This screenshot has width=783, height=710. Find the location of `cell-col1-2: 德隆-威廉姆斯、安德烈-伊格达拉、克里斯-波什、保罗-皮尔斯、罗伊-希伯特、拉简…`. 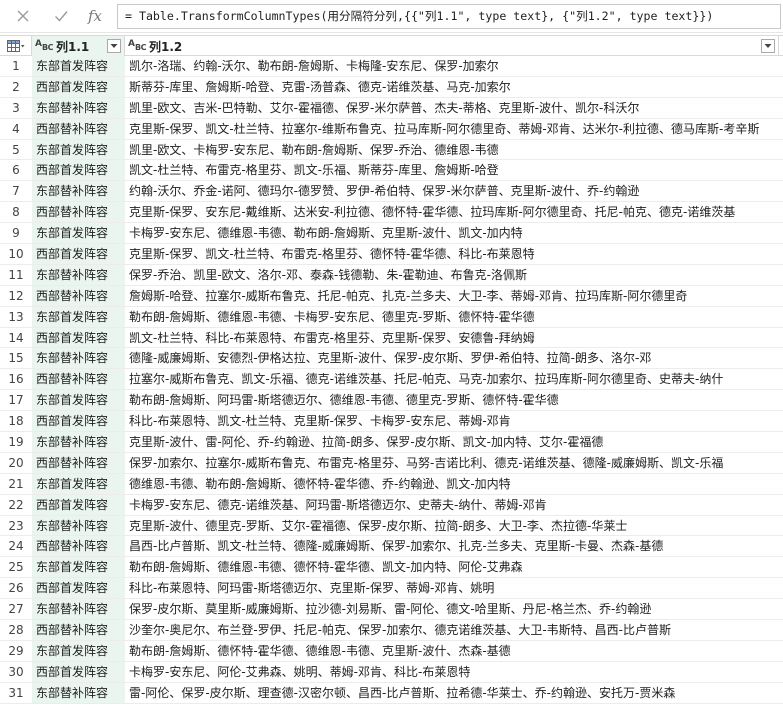

cell-col1-2: 德隆-威廉姆斯、安德烈-伊格达拉、克里斯-波什、保罗-皮尔斯、罗伊-希伯特、拉简… is located at coordinates (452, 358).